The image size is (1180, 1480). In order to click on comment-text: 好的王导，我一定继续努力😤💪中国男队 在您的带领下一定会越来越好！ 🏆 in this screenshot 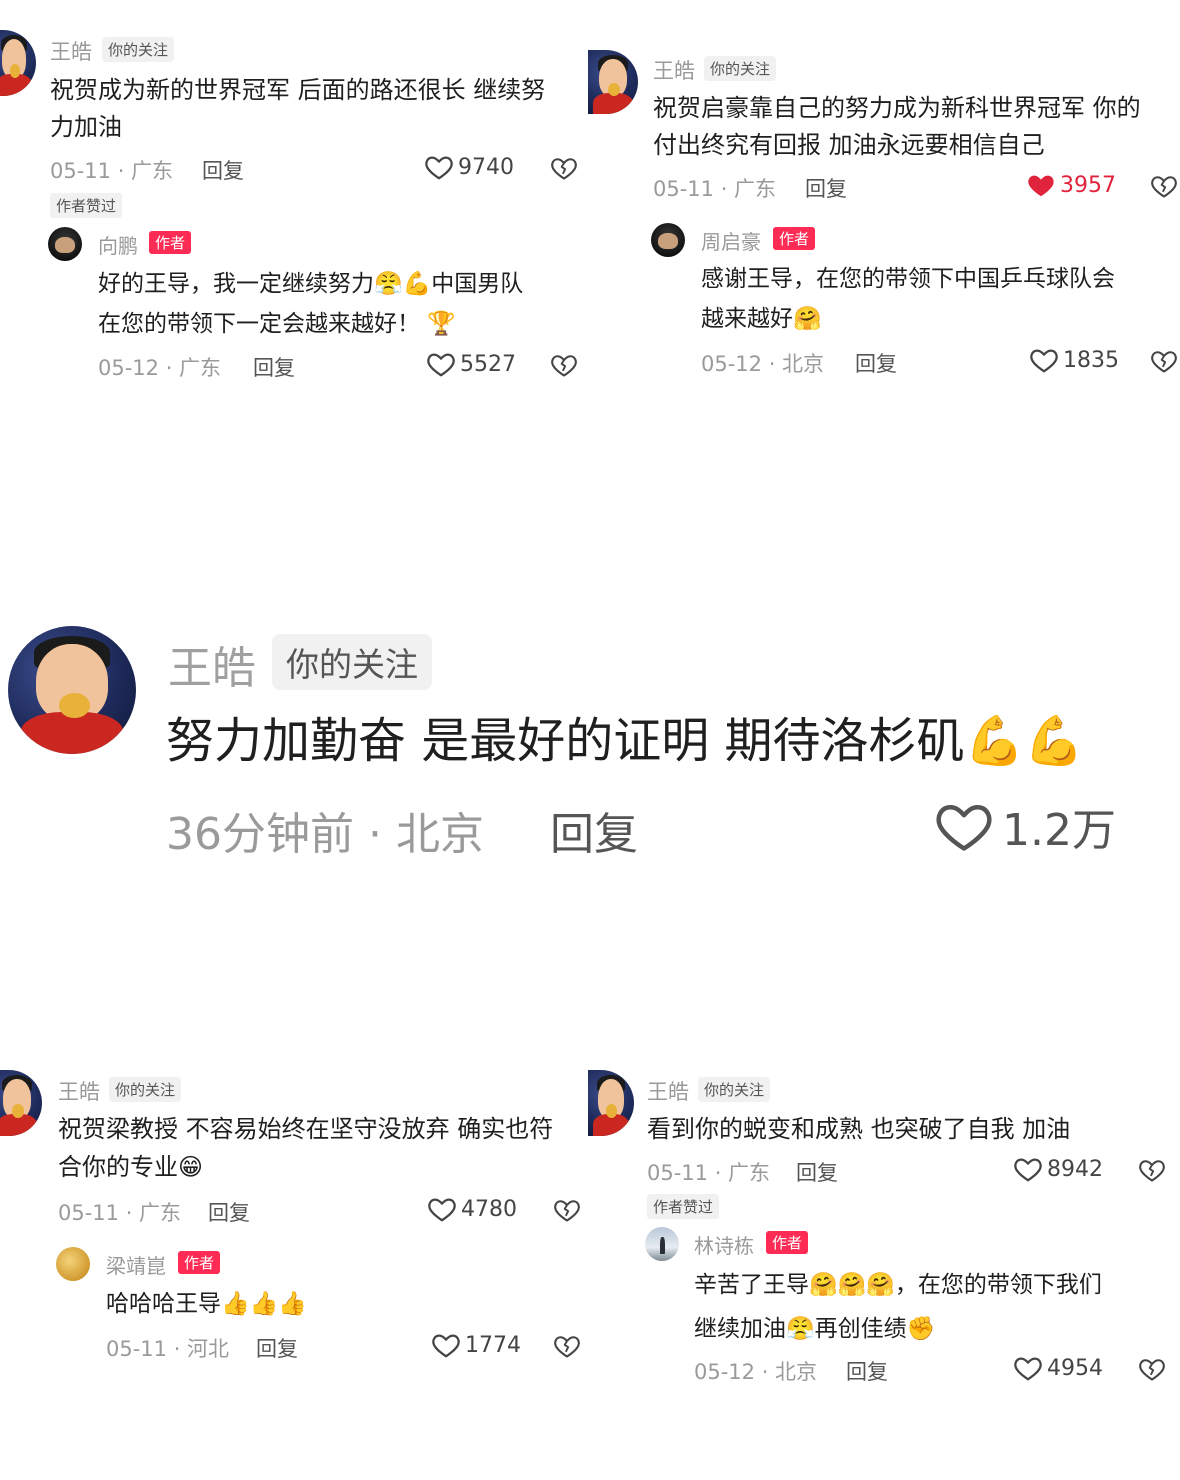, I will do `click(311, 304)`.